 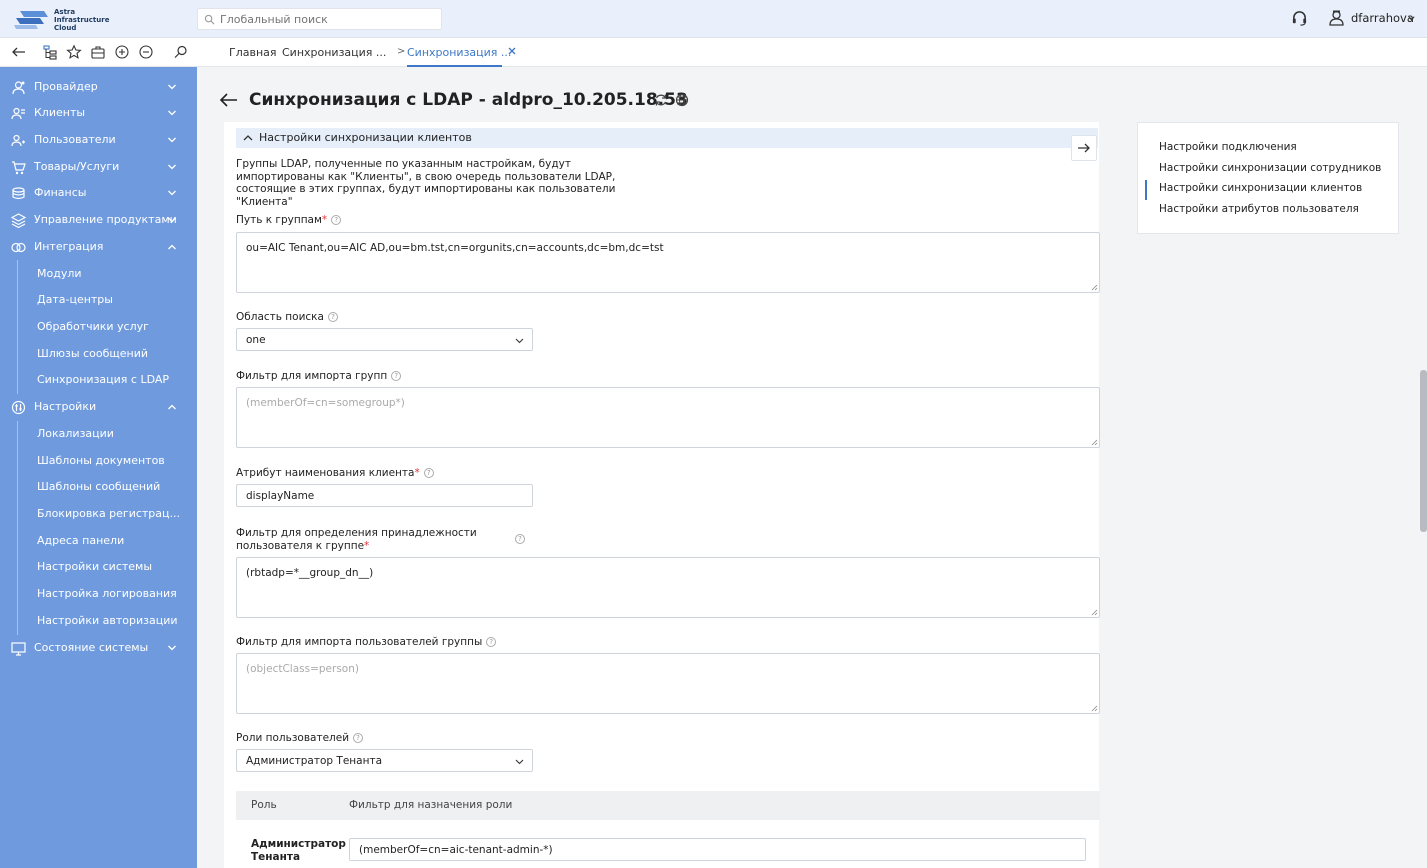 What do you see at coordinates (98, 193) in the screenshot?
I see `sidebar-item-finance: Финансы` at bounding box center [98, 193].